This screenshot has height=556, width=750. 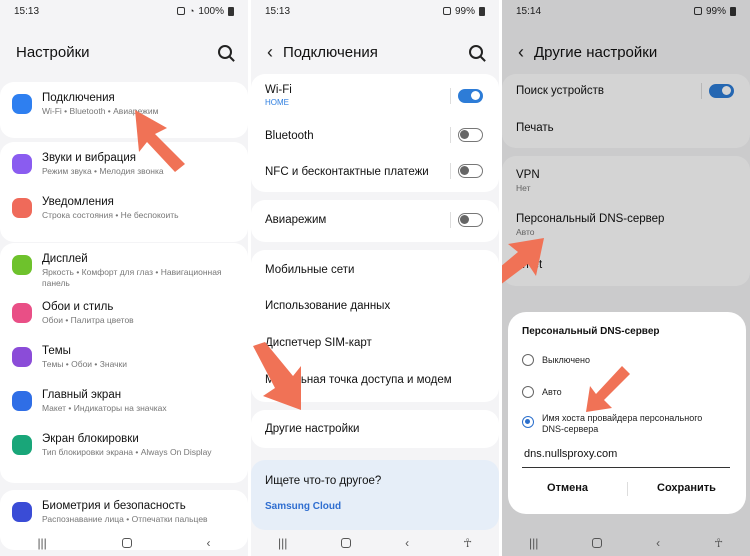 What do you see at coordinates (22, 208) in the screenshot?
I see `notification-icon` at bounding box center [22, 208].